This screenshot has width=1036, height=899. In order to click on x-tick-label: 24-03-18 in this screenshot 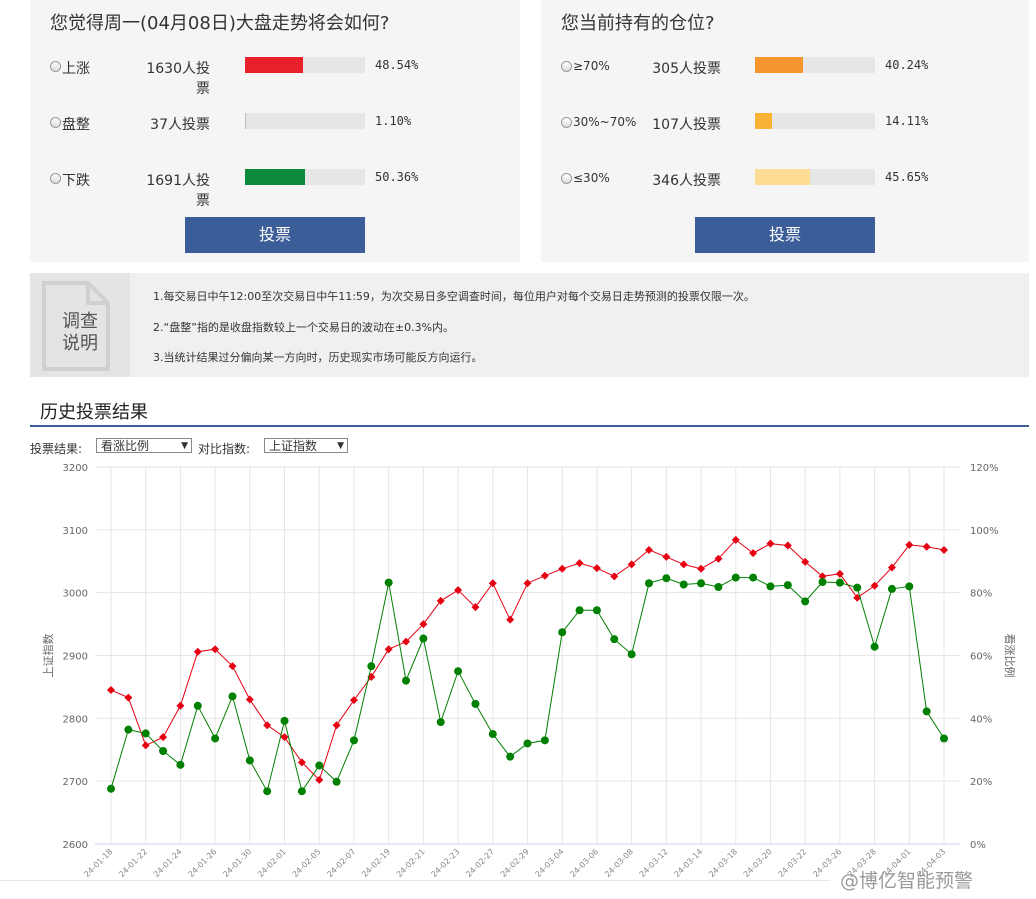, I will do `click(723, 863)`.